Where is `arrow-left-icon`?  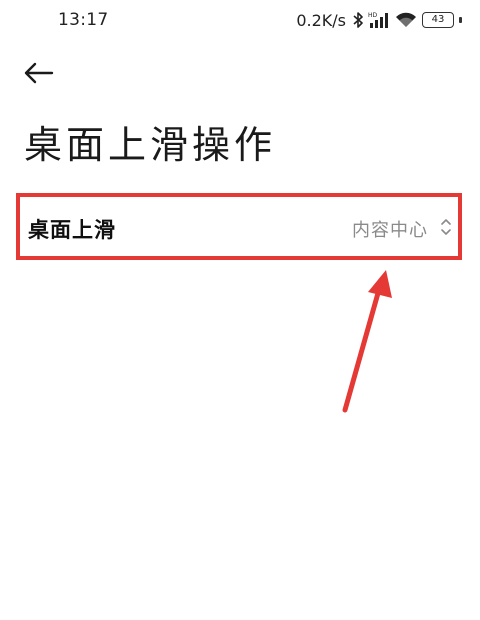
arrow-left-icon is located at coordinates (39, 73).